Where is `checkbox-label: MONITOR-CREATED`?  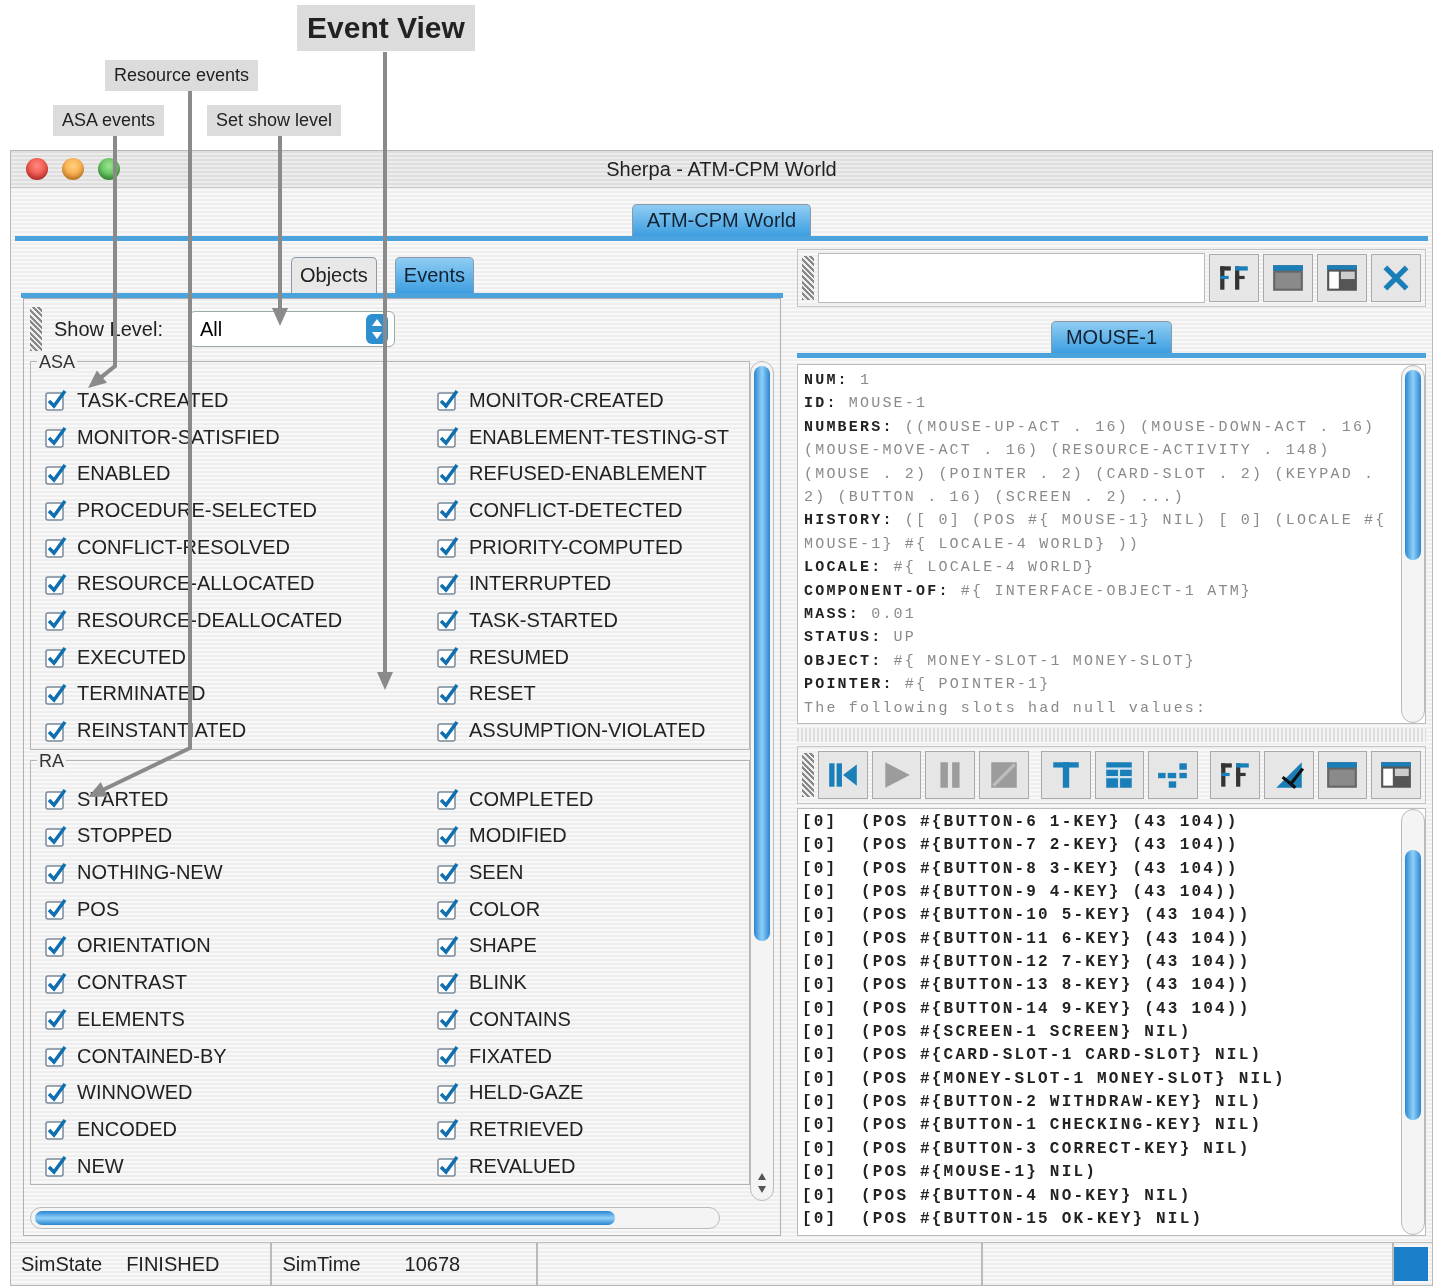 checkbox-label: MONITOR-CREATED is located at coordinates (566, 400).